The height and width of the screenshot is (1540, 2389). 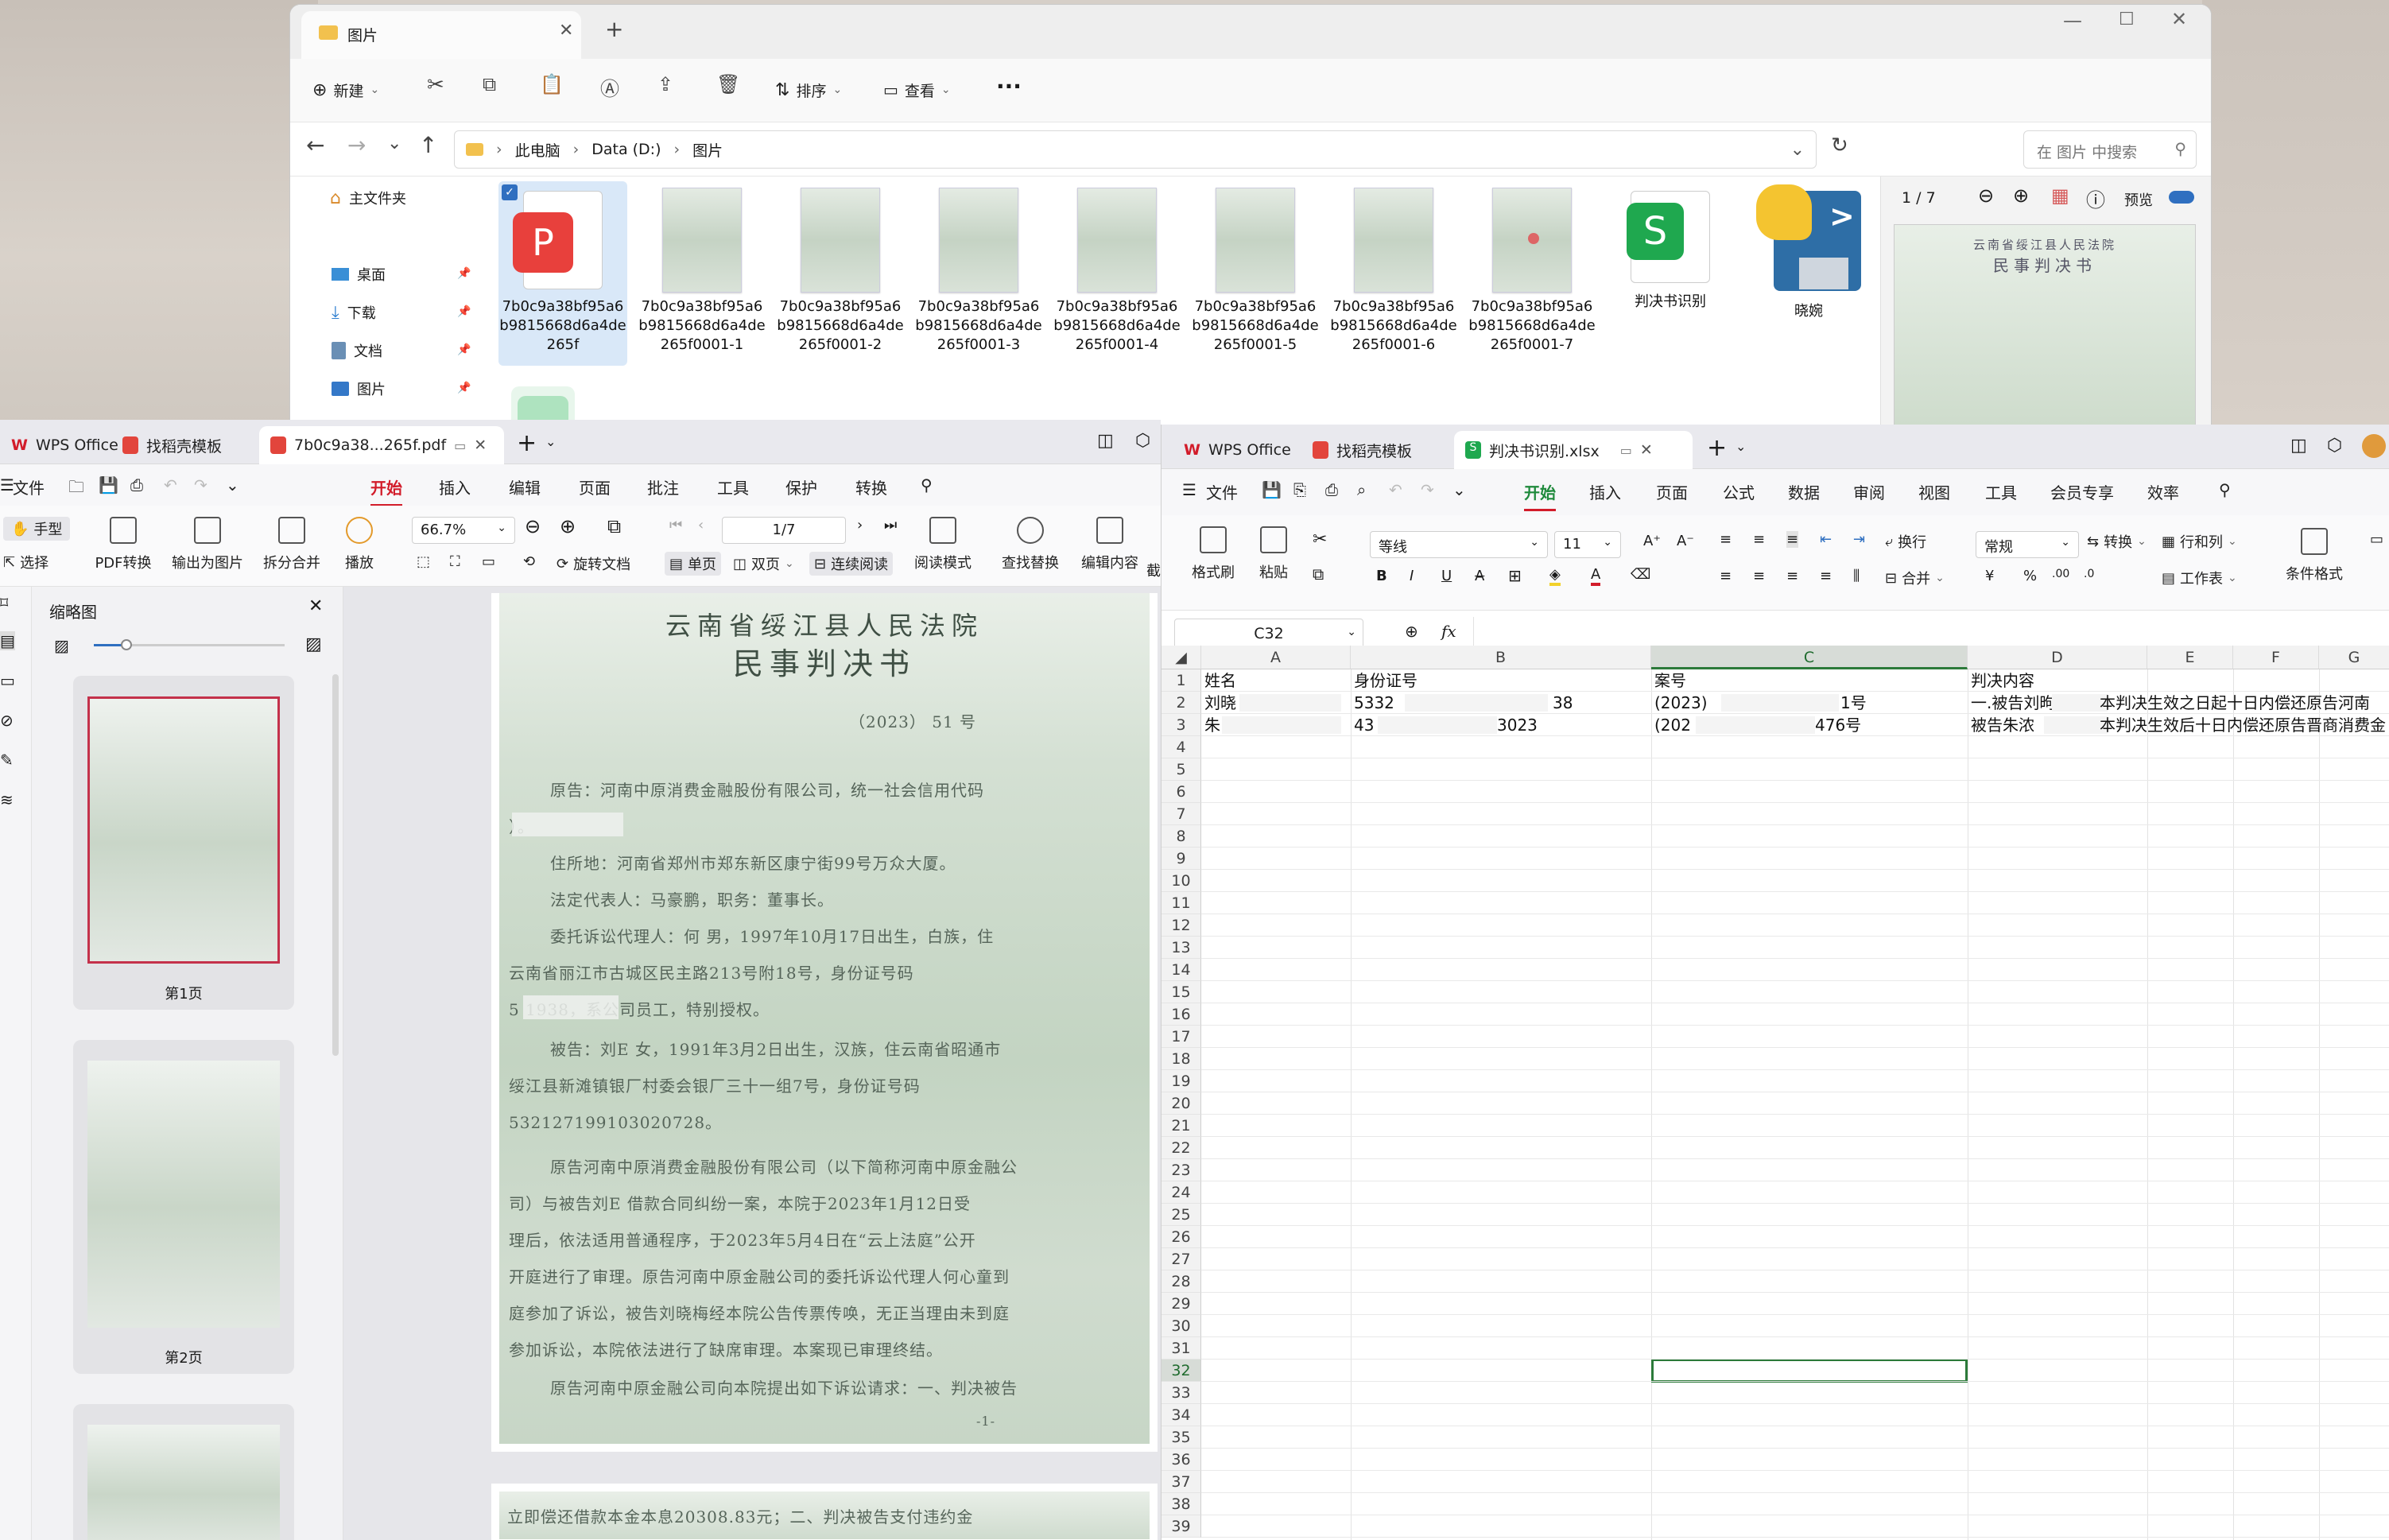 I want to click on grid-icon: ▦, so click(x=2060, y=195).